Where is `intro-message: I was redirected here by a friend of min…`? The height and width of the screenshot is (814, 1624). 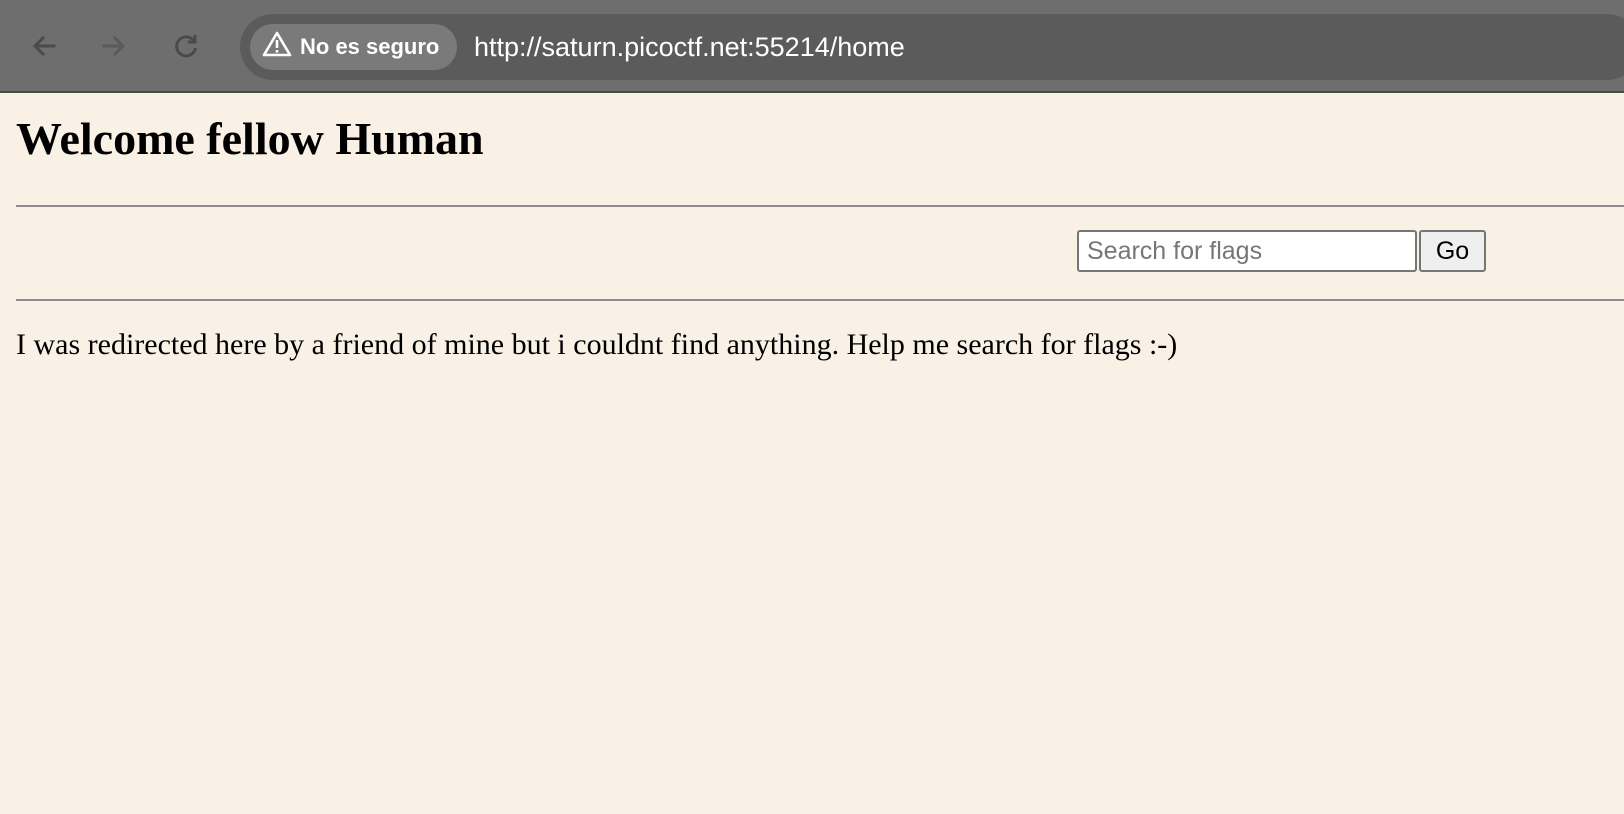
intro-message: I was redirected here by a friend of min… is located at coordinates (597, 344).